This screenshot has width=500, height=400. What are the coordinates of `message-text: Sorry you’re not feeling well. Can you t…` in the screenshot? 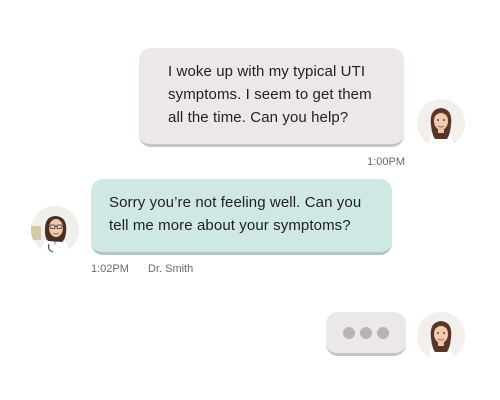 It's located at (235, 214).